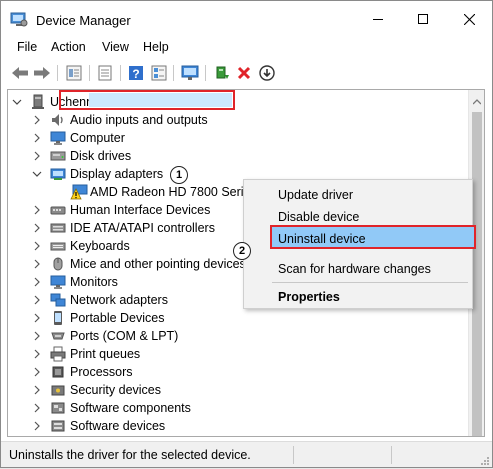  What do you see at coordinates (477, 274) in the screenshot?
I see `scroll-thumb` at bounding box center [477, 274].